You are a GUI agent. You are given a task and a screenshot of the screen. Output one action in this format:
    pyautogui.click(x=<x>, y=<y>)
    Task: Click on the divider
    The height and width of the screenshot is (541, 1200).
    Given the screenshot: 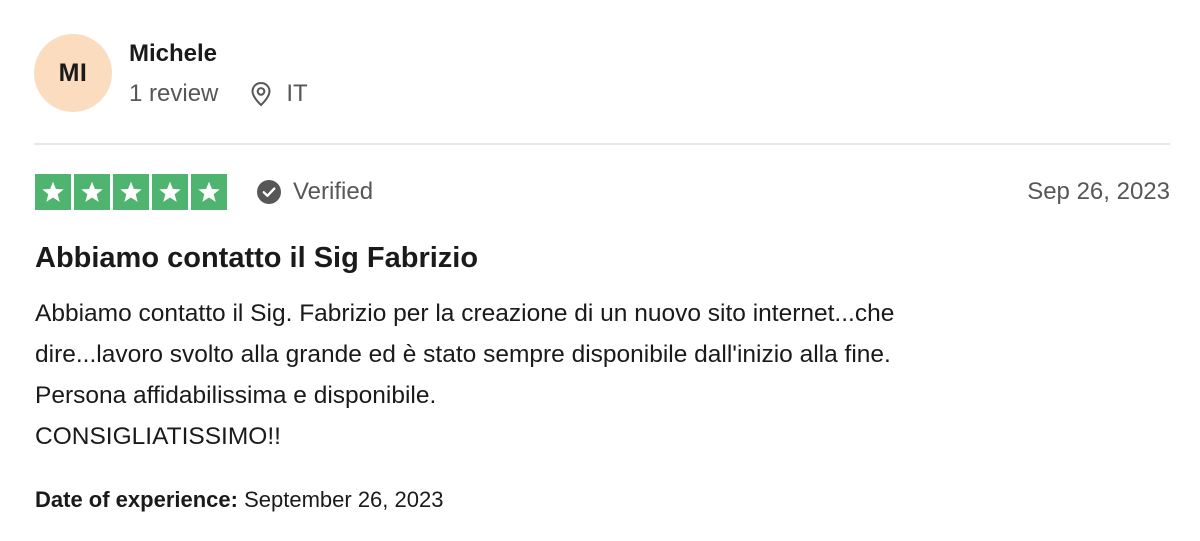 What is the action you would take?
    pyautogui.click(x=602, y=144)
    